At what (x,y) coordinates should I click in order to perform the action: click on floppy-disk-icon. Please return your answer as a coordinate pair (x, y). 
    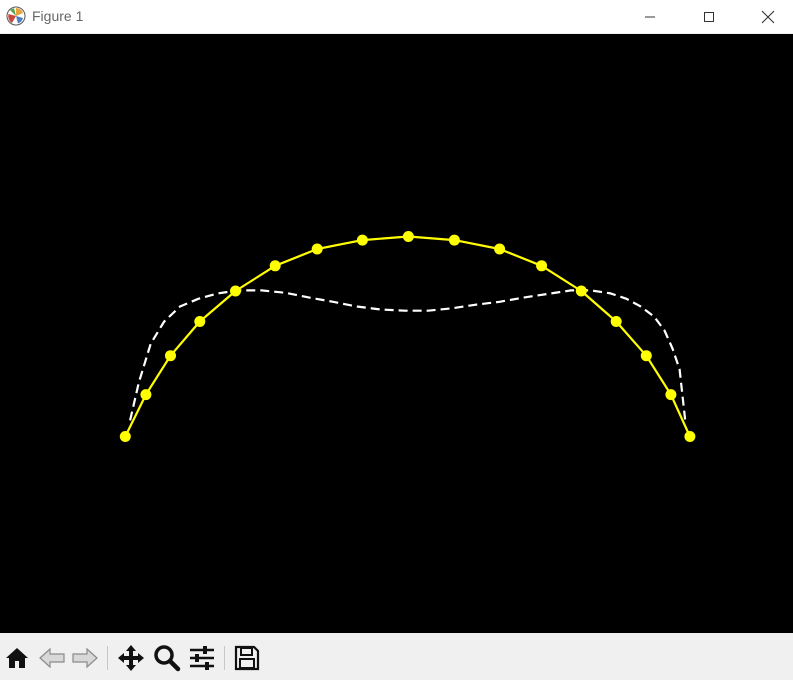
    Looking at the image, I should click on (247, 658).